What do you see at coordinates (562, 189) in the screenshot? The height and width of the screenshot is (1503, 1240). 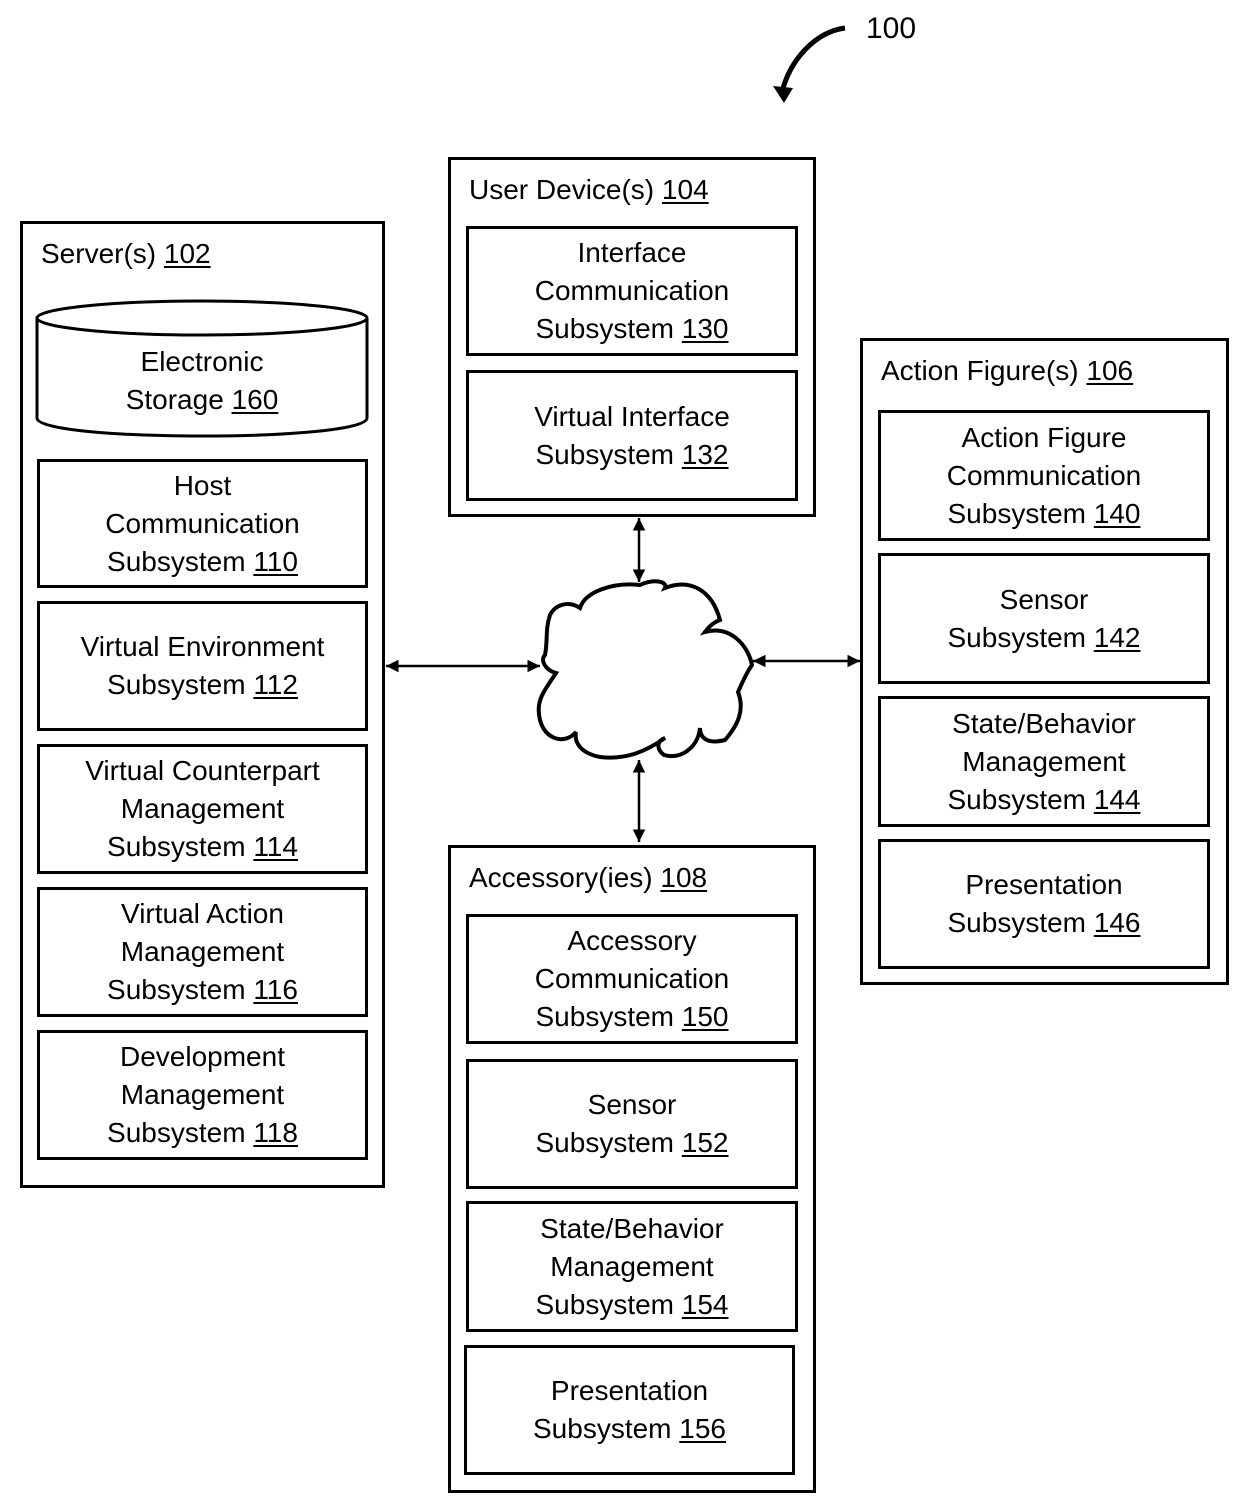 I see `user-devices-title-text: User Device(s)` at bounding box center [562, 189].